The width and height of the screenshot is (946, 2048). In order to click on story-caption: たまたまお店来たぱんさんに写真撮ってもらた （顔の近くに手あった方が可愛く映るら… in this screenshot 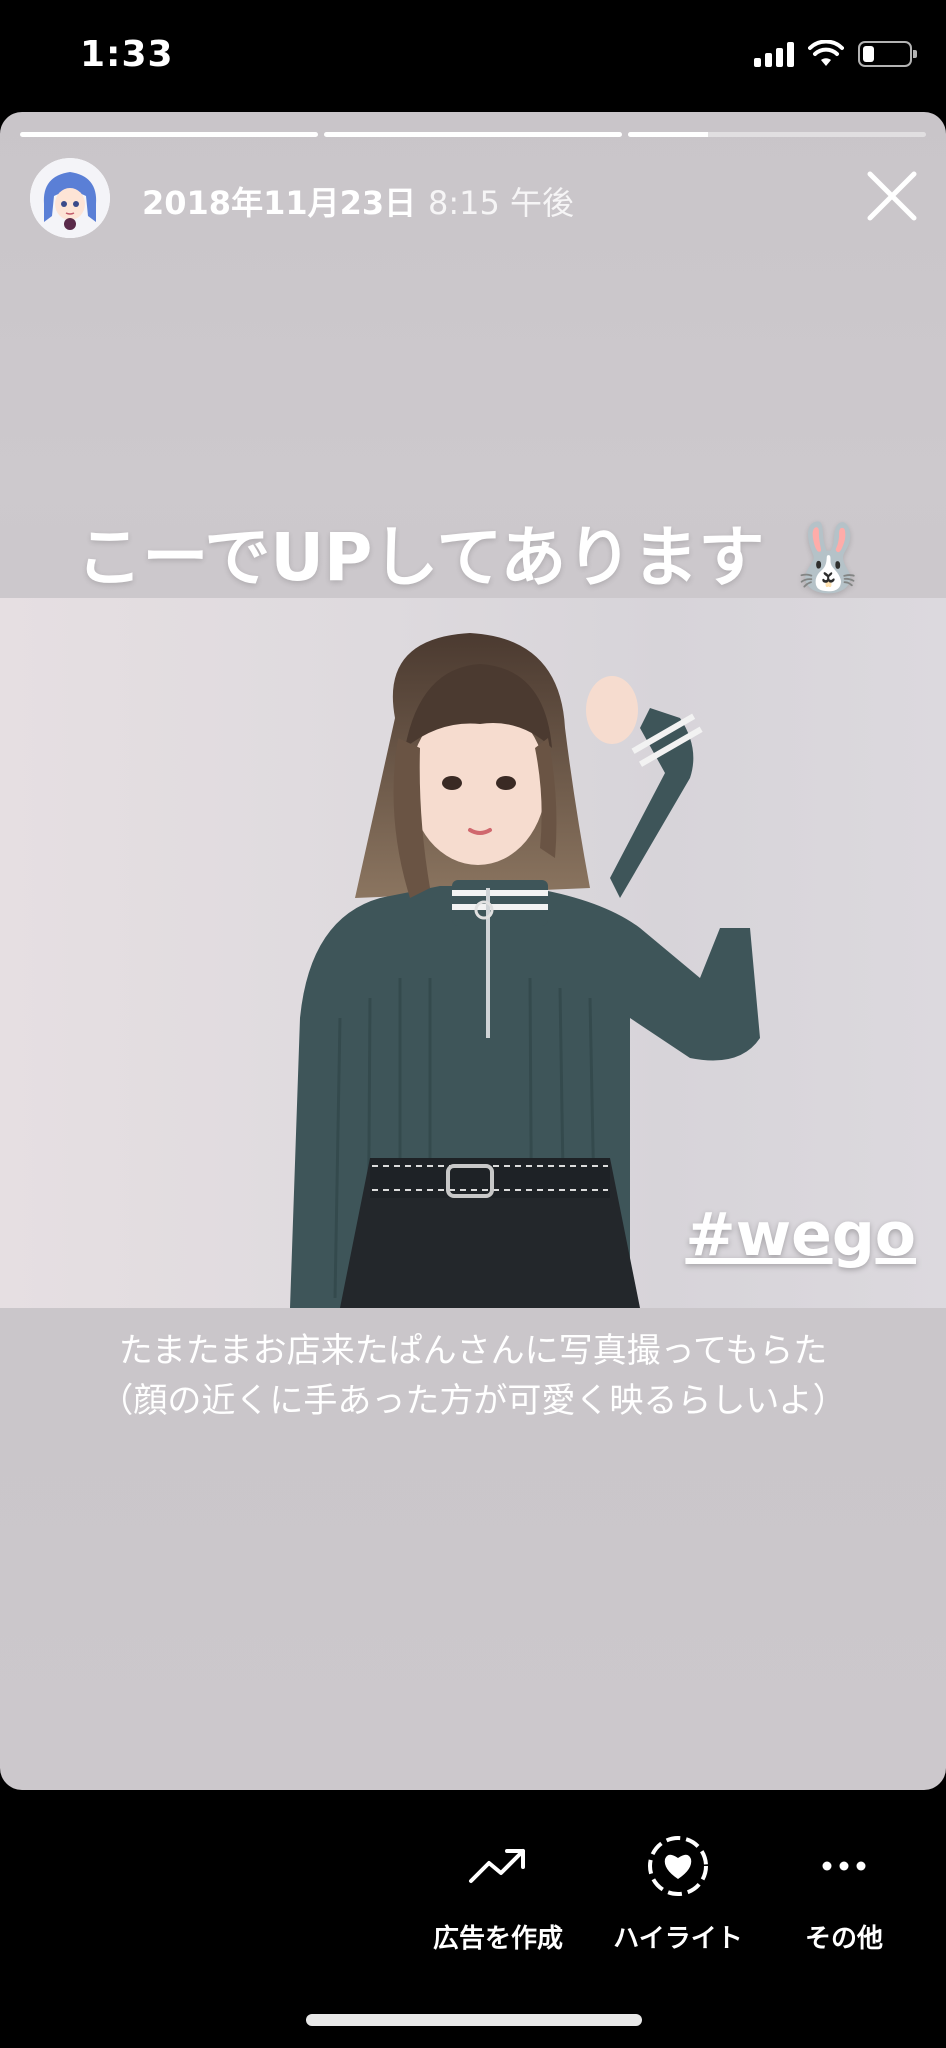, I will do `click(473, 1376)`.